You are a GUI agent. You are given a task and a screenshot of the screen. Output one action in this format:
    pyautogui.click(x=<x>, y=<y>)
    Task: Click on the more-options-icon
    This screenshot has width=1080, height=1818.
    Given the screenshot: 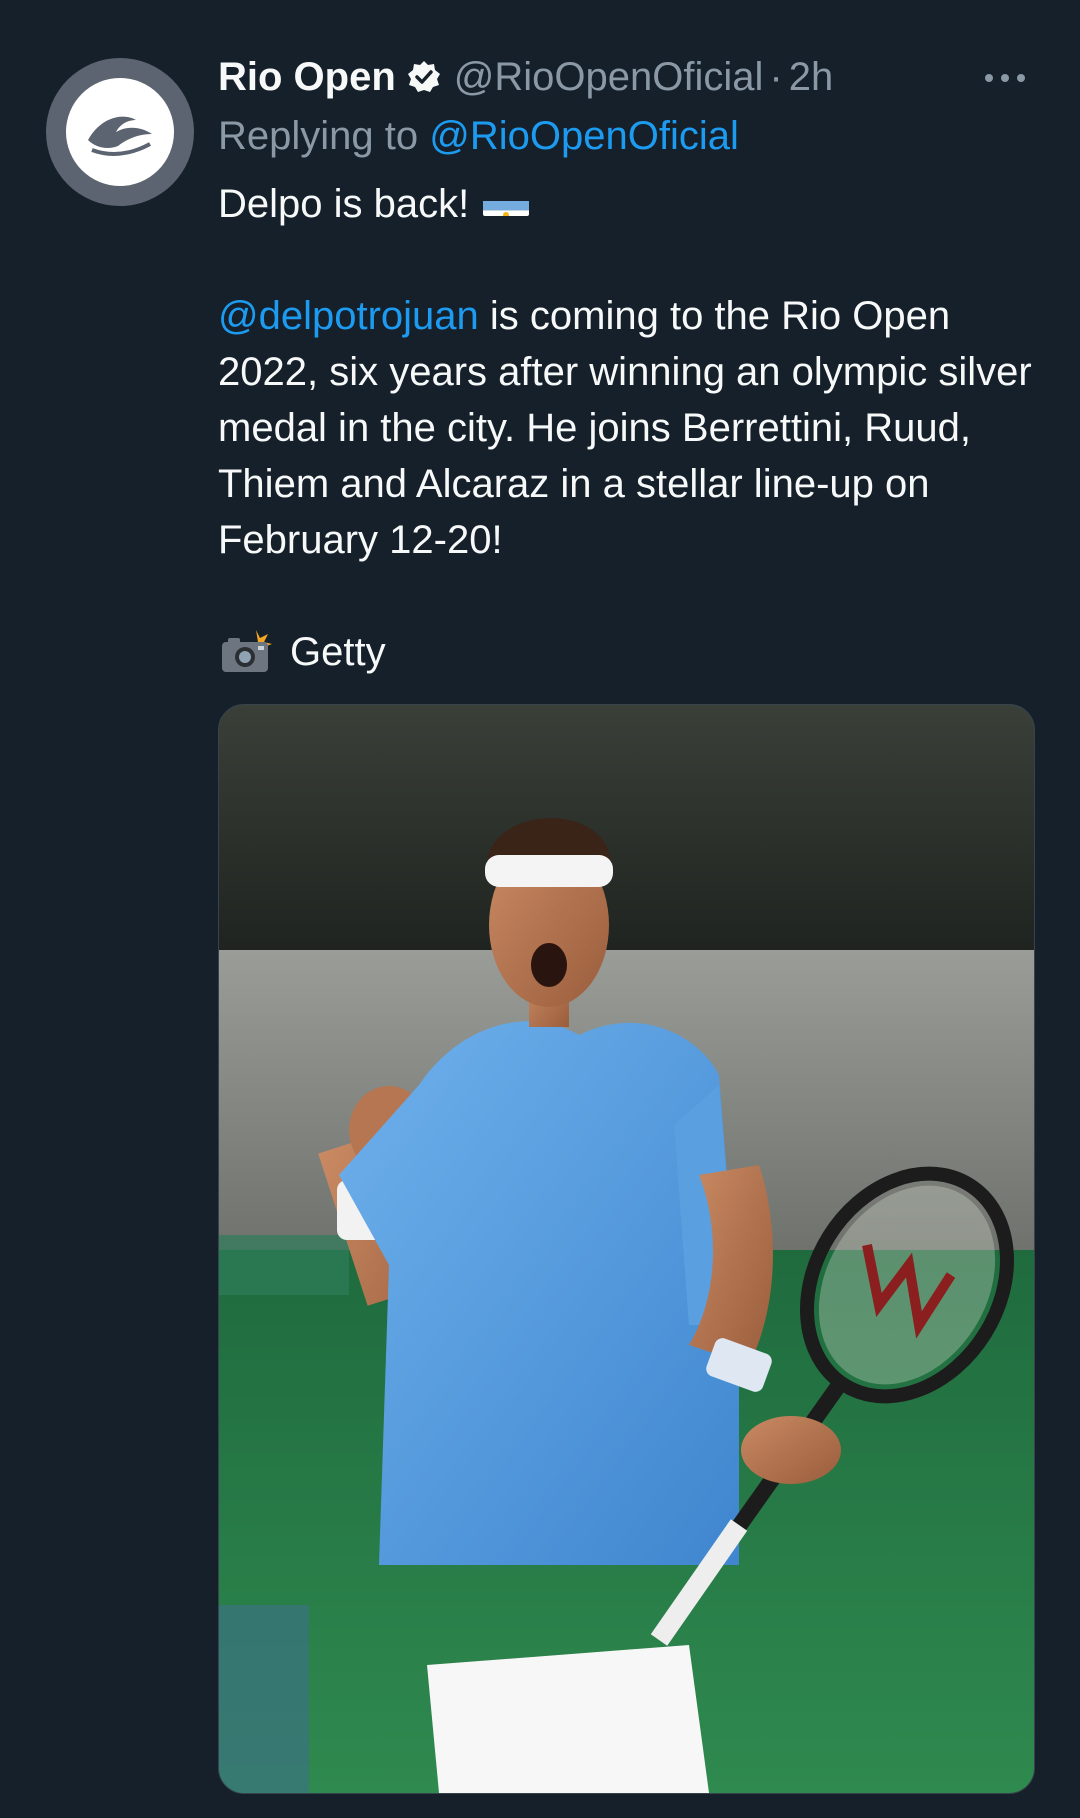 What is the action you would take?
    pyautogui.click(x=1005, y=78)
    